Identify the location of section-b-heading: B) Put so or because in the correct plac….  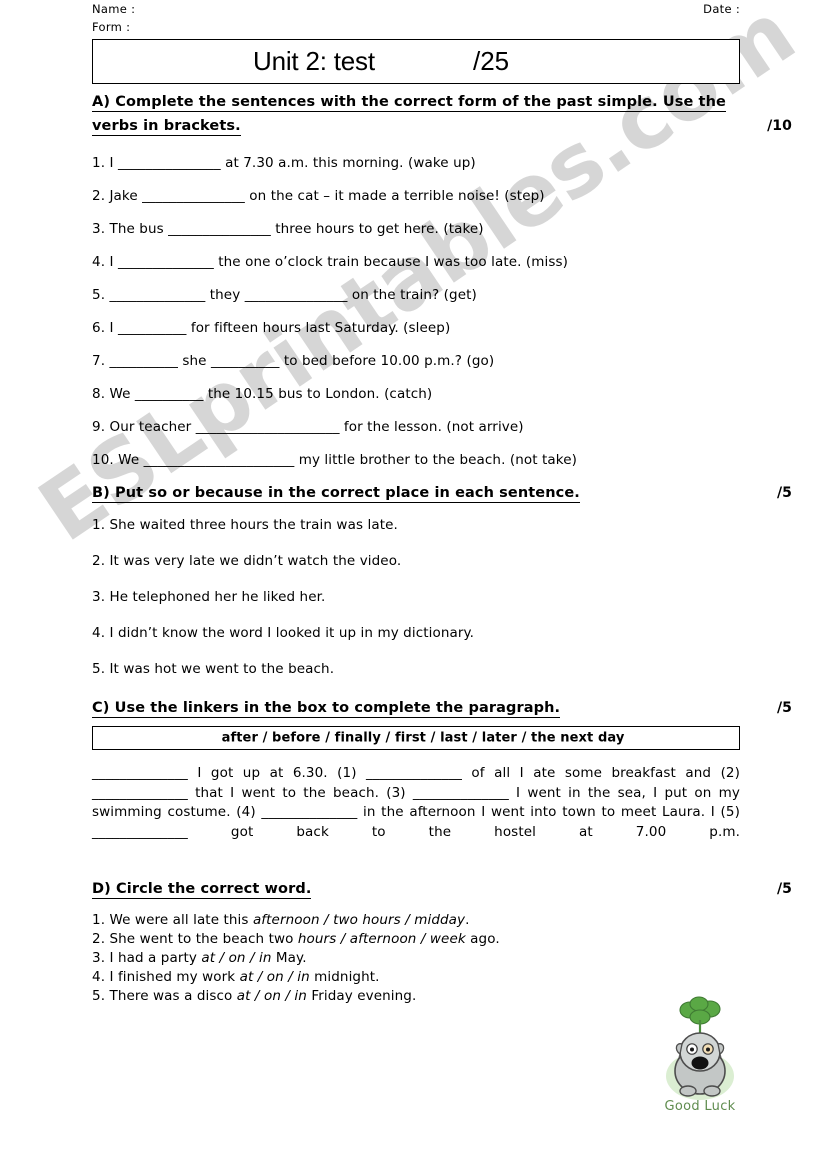
(442, 493).